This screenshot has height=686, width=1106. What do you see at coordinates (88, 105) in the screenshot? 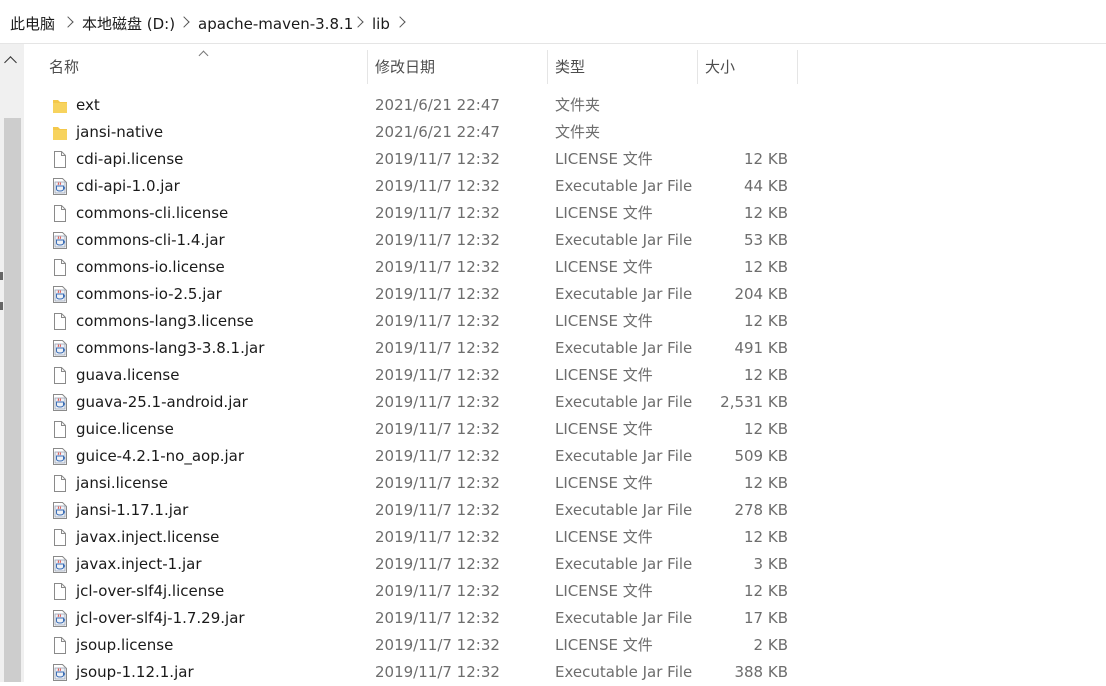
I see `file-name: ext` at bounding box center [88, 105].